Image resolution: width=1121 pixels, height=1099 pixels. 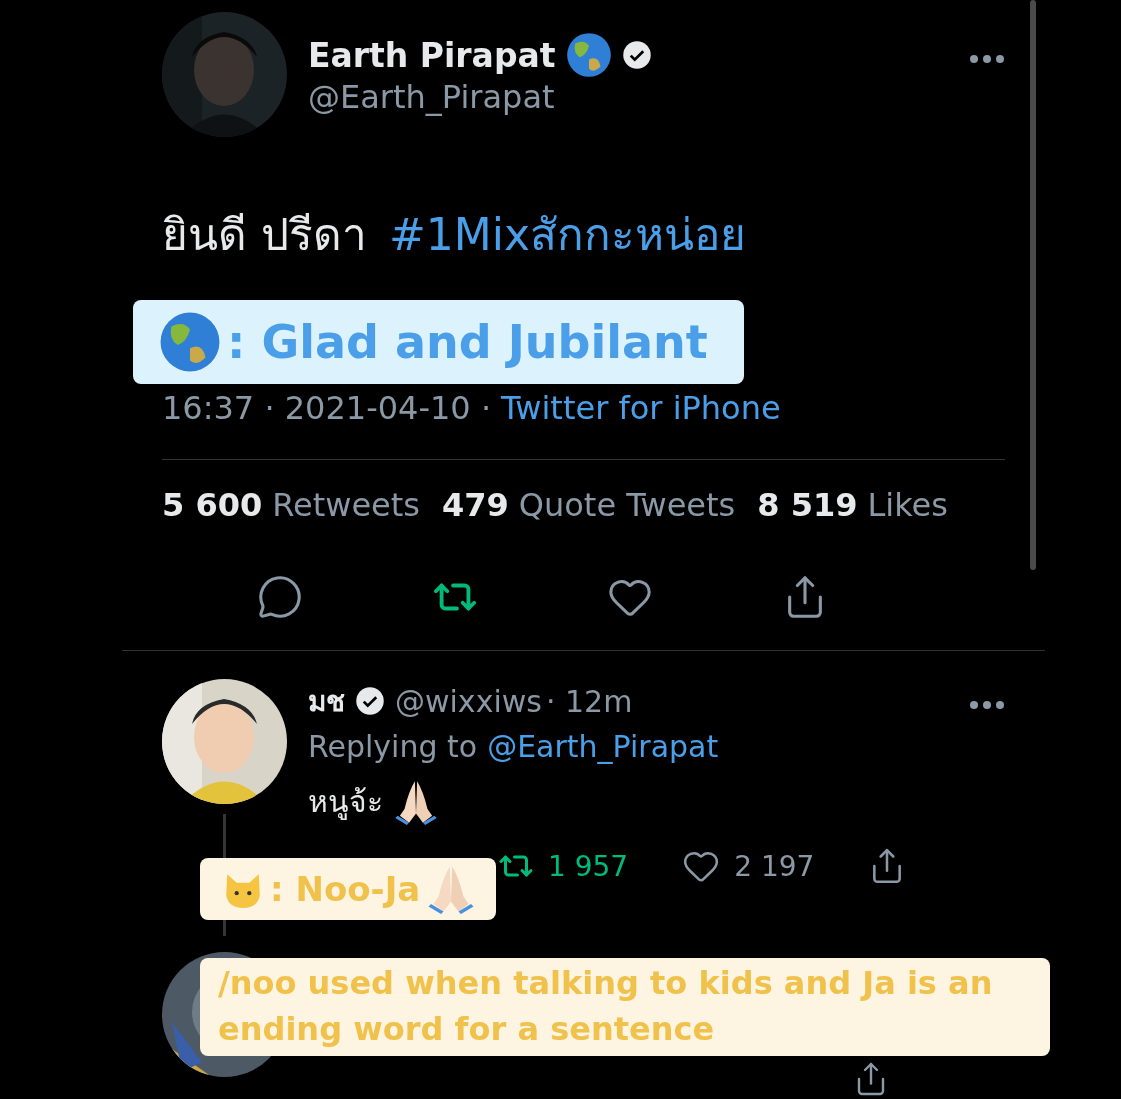 I want to click on tweet-text: ยินดี ปรีดา, so click(x=264, y=235).